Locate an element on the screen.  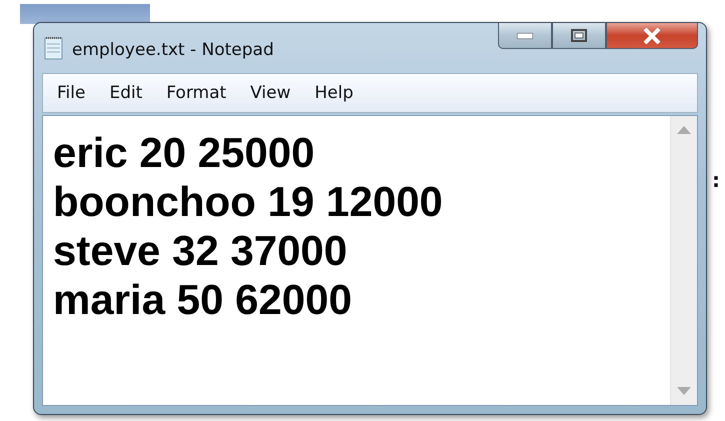
menu-item: File is located at coordinates (77, 93).